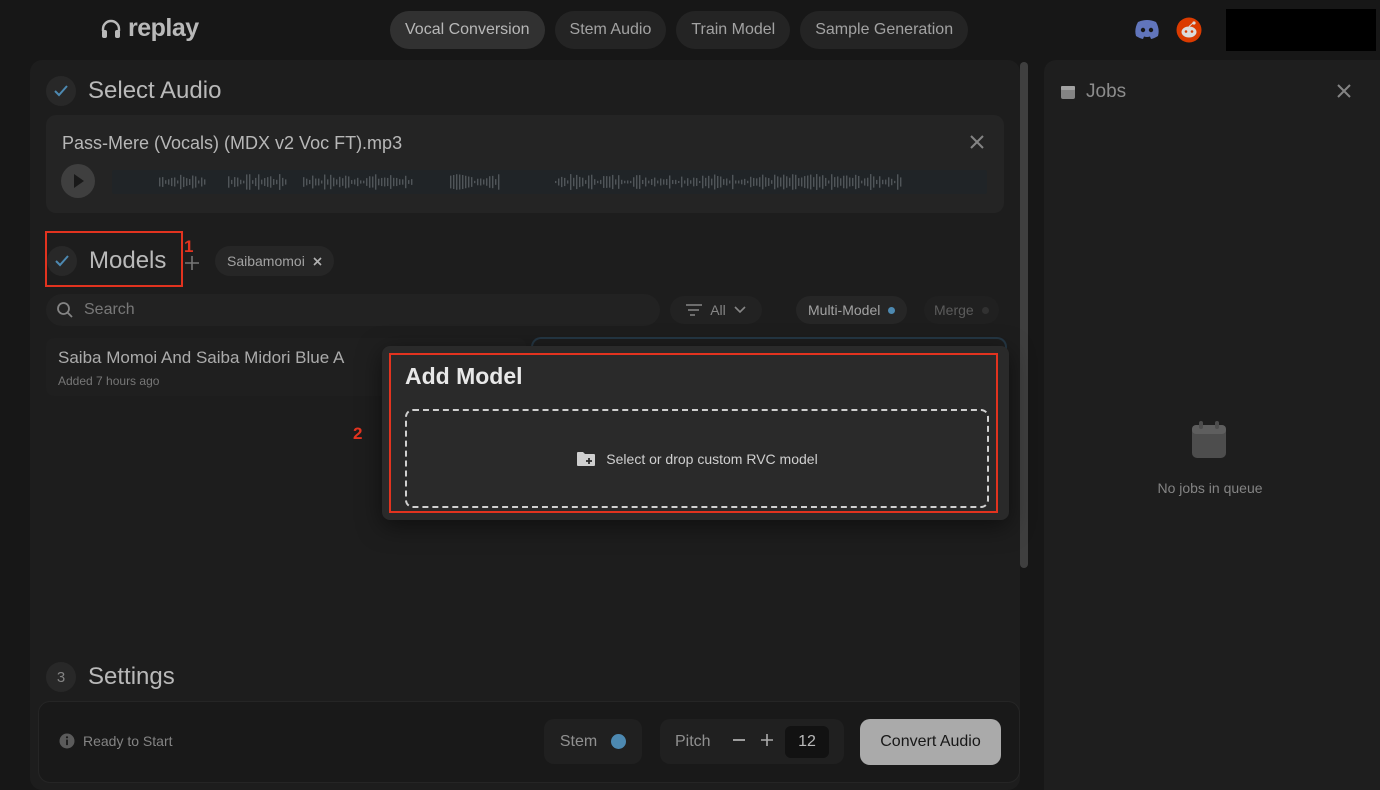  What do you see at coordinates (67, 741) in the screenshot?
I see `info-icon` at bounding box center [67, 741].